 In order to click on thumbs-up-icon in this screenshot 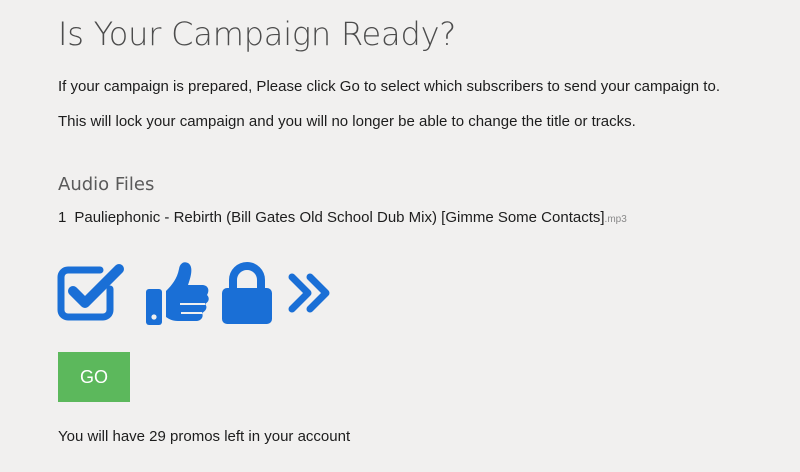, I will do `click(177, 293)`.